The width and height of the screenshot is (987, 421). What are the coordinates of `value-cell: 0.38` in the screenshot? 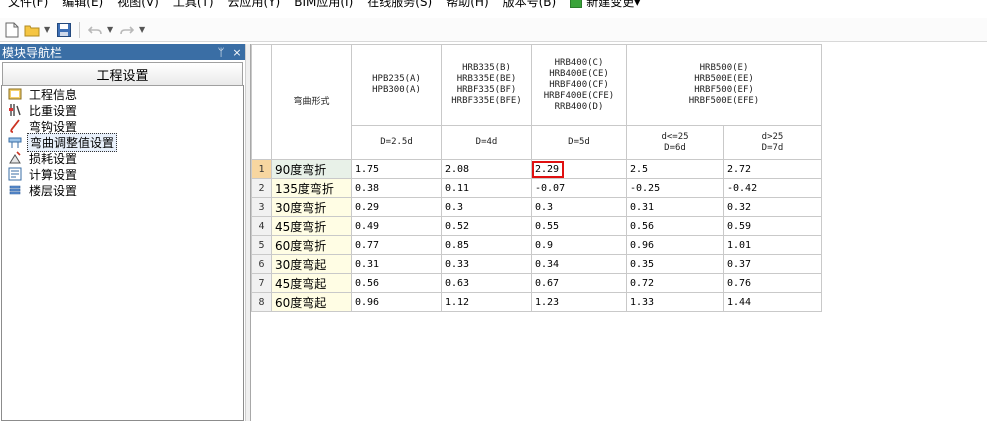 It's located at (396, 188).